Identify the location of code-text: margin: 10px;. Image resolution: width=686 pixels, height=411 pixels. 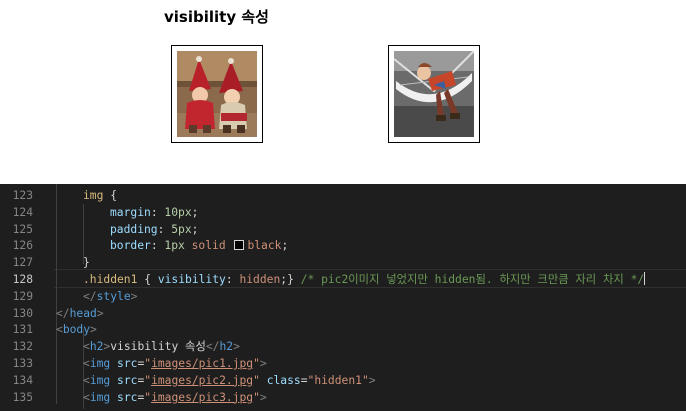
(154, 212).